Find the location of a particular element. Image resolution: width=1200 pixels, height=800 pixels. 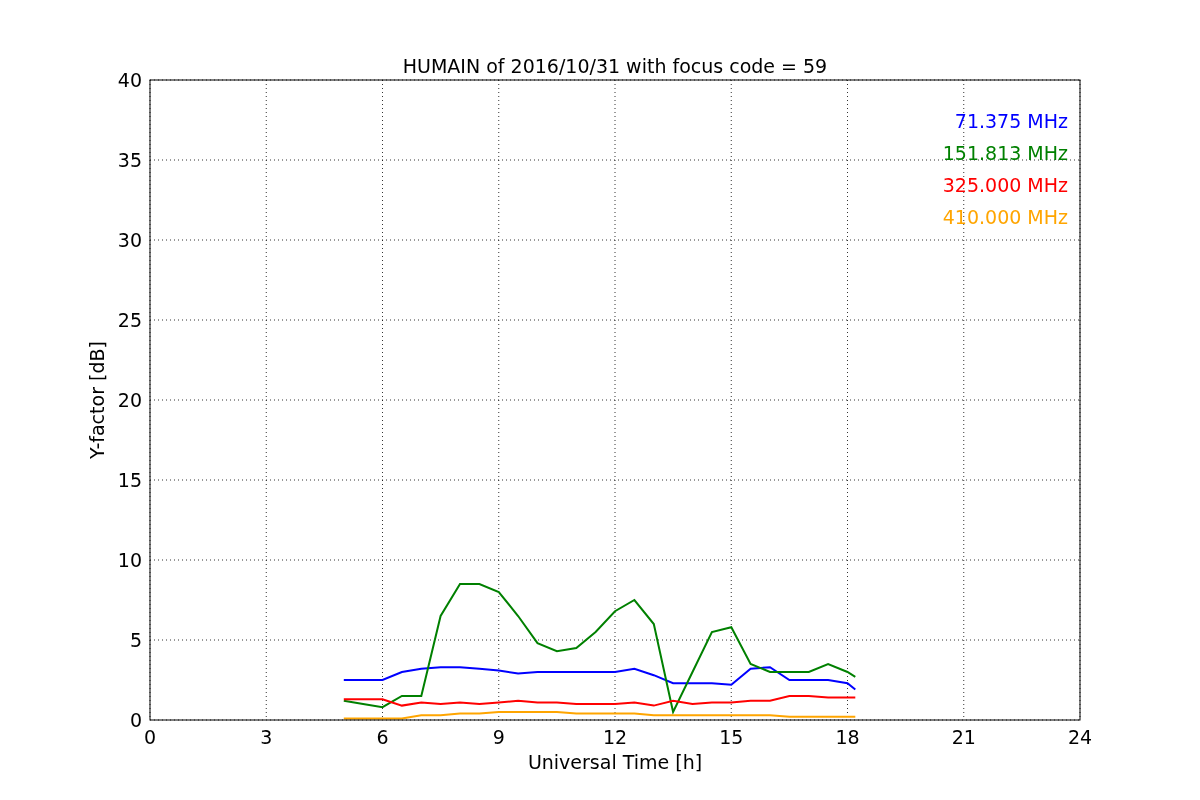

chart-title: HUMAIN of 2016/10/31 with focus code = 59 is located at coordinates (615, 66).